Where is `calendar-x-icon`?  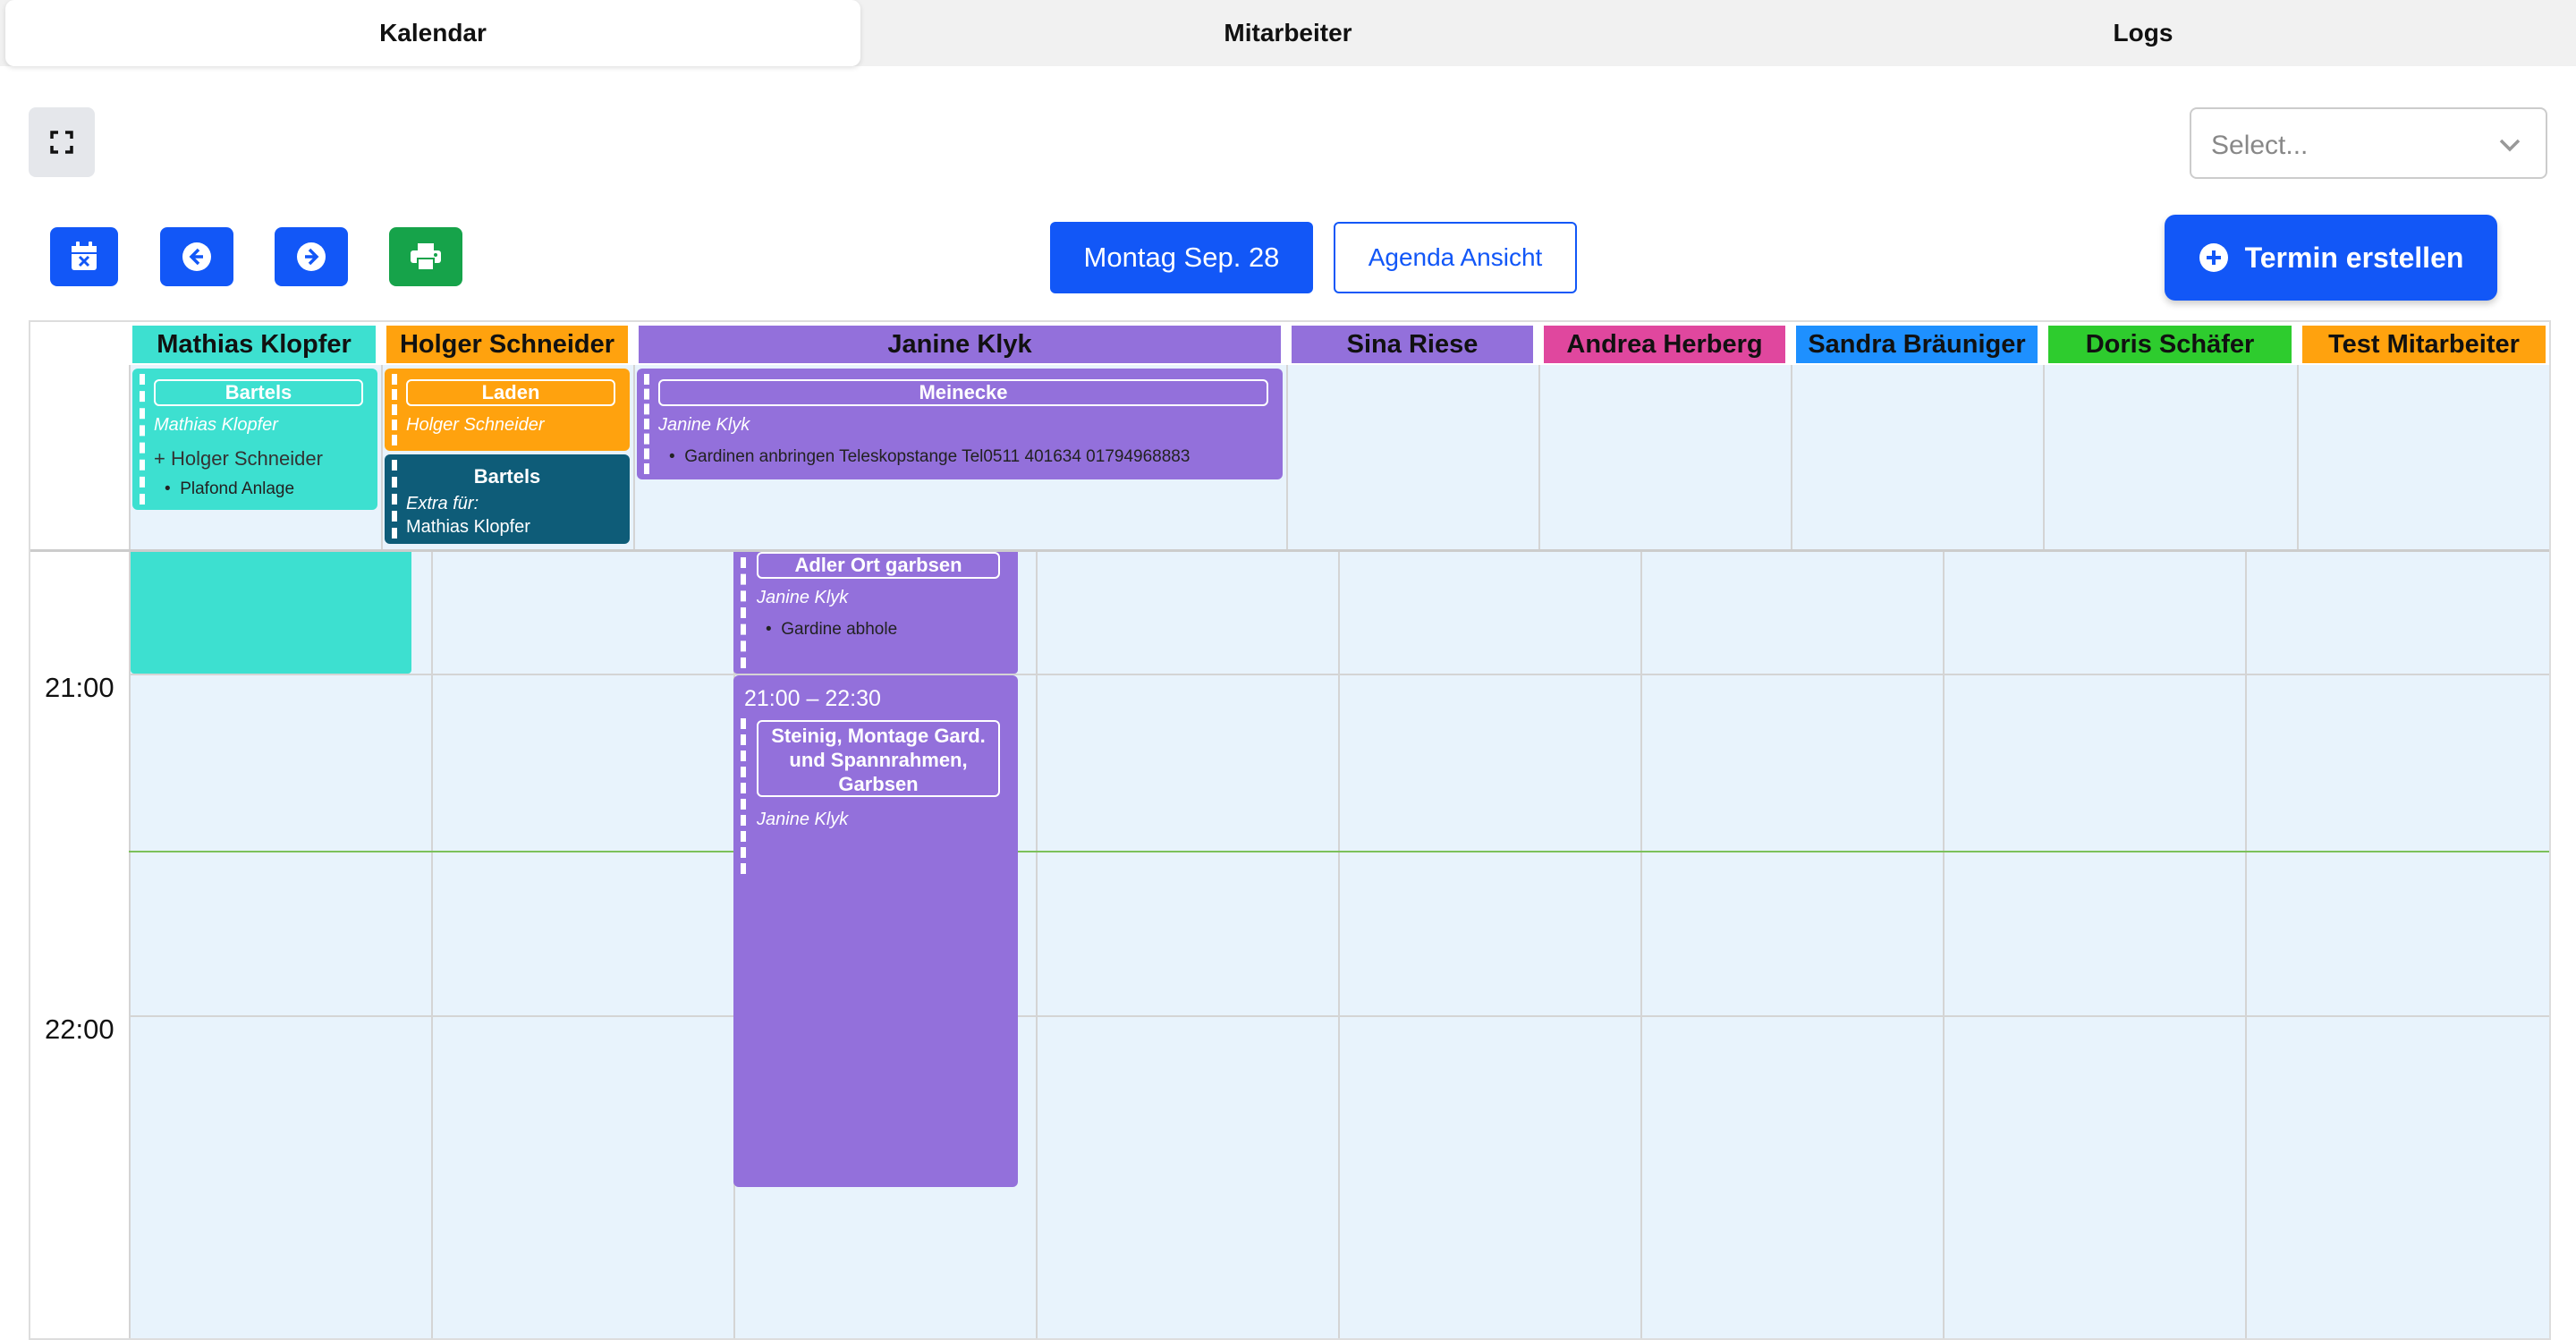
calendar-x-icon is located at coordinates (84, 256).